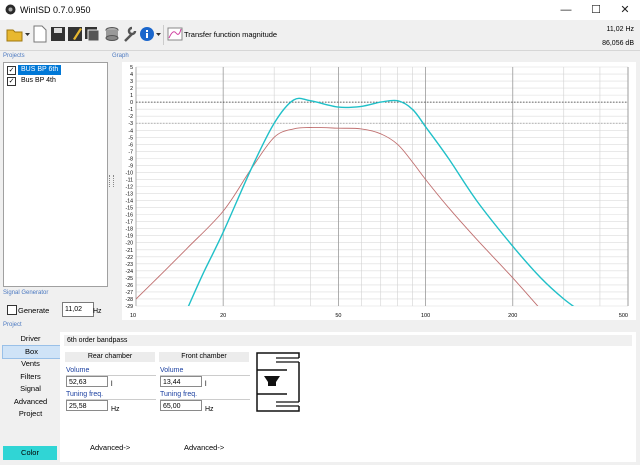  I want to click on x-tick-label: 100, so click(425, 316).